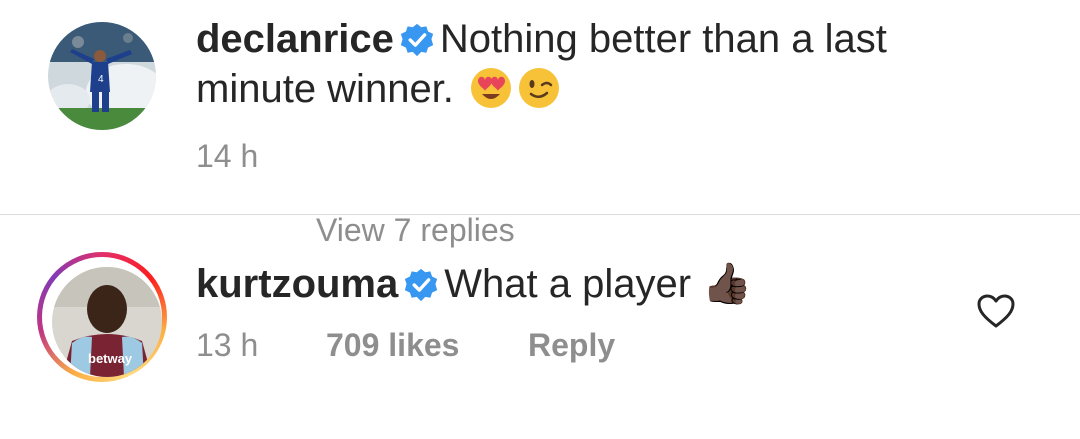 Image resolution: width=1080 pixels, height=439 pixels. I want to click on kurtzouma-avatar: betway, so click(107, 322).